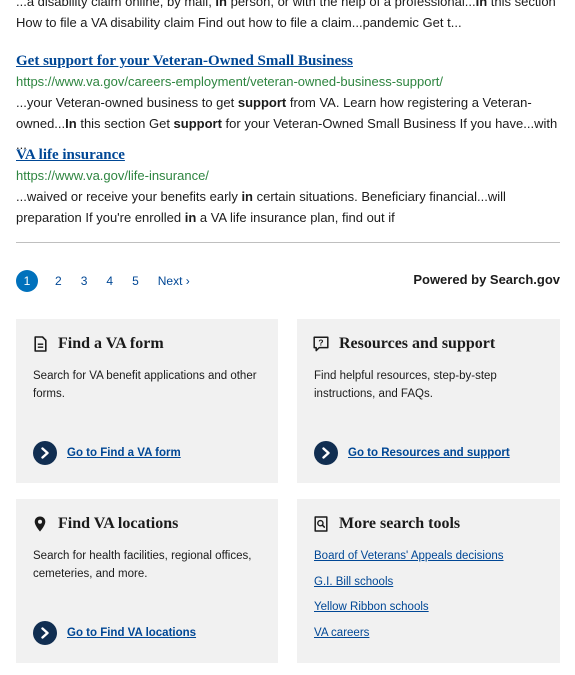  Describe the element at coordinates (409, 633) in the screenshot. I see `va-careers-link: VA careers` at that location.